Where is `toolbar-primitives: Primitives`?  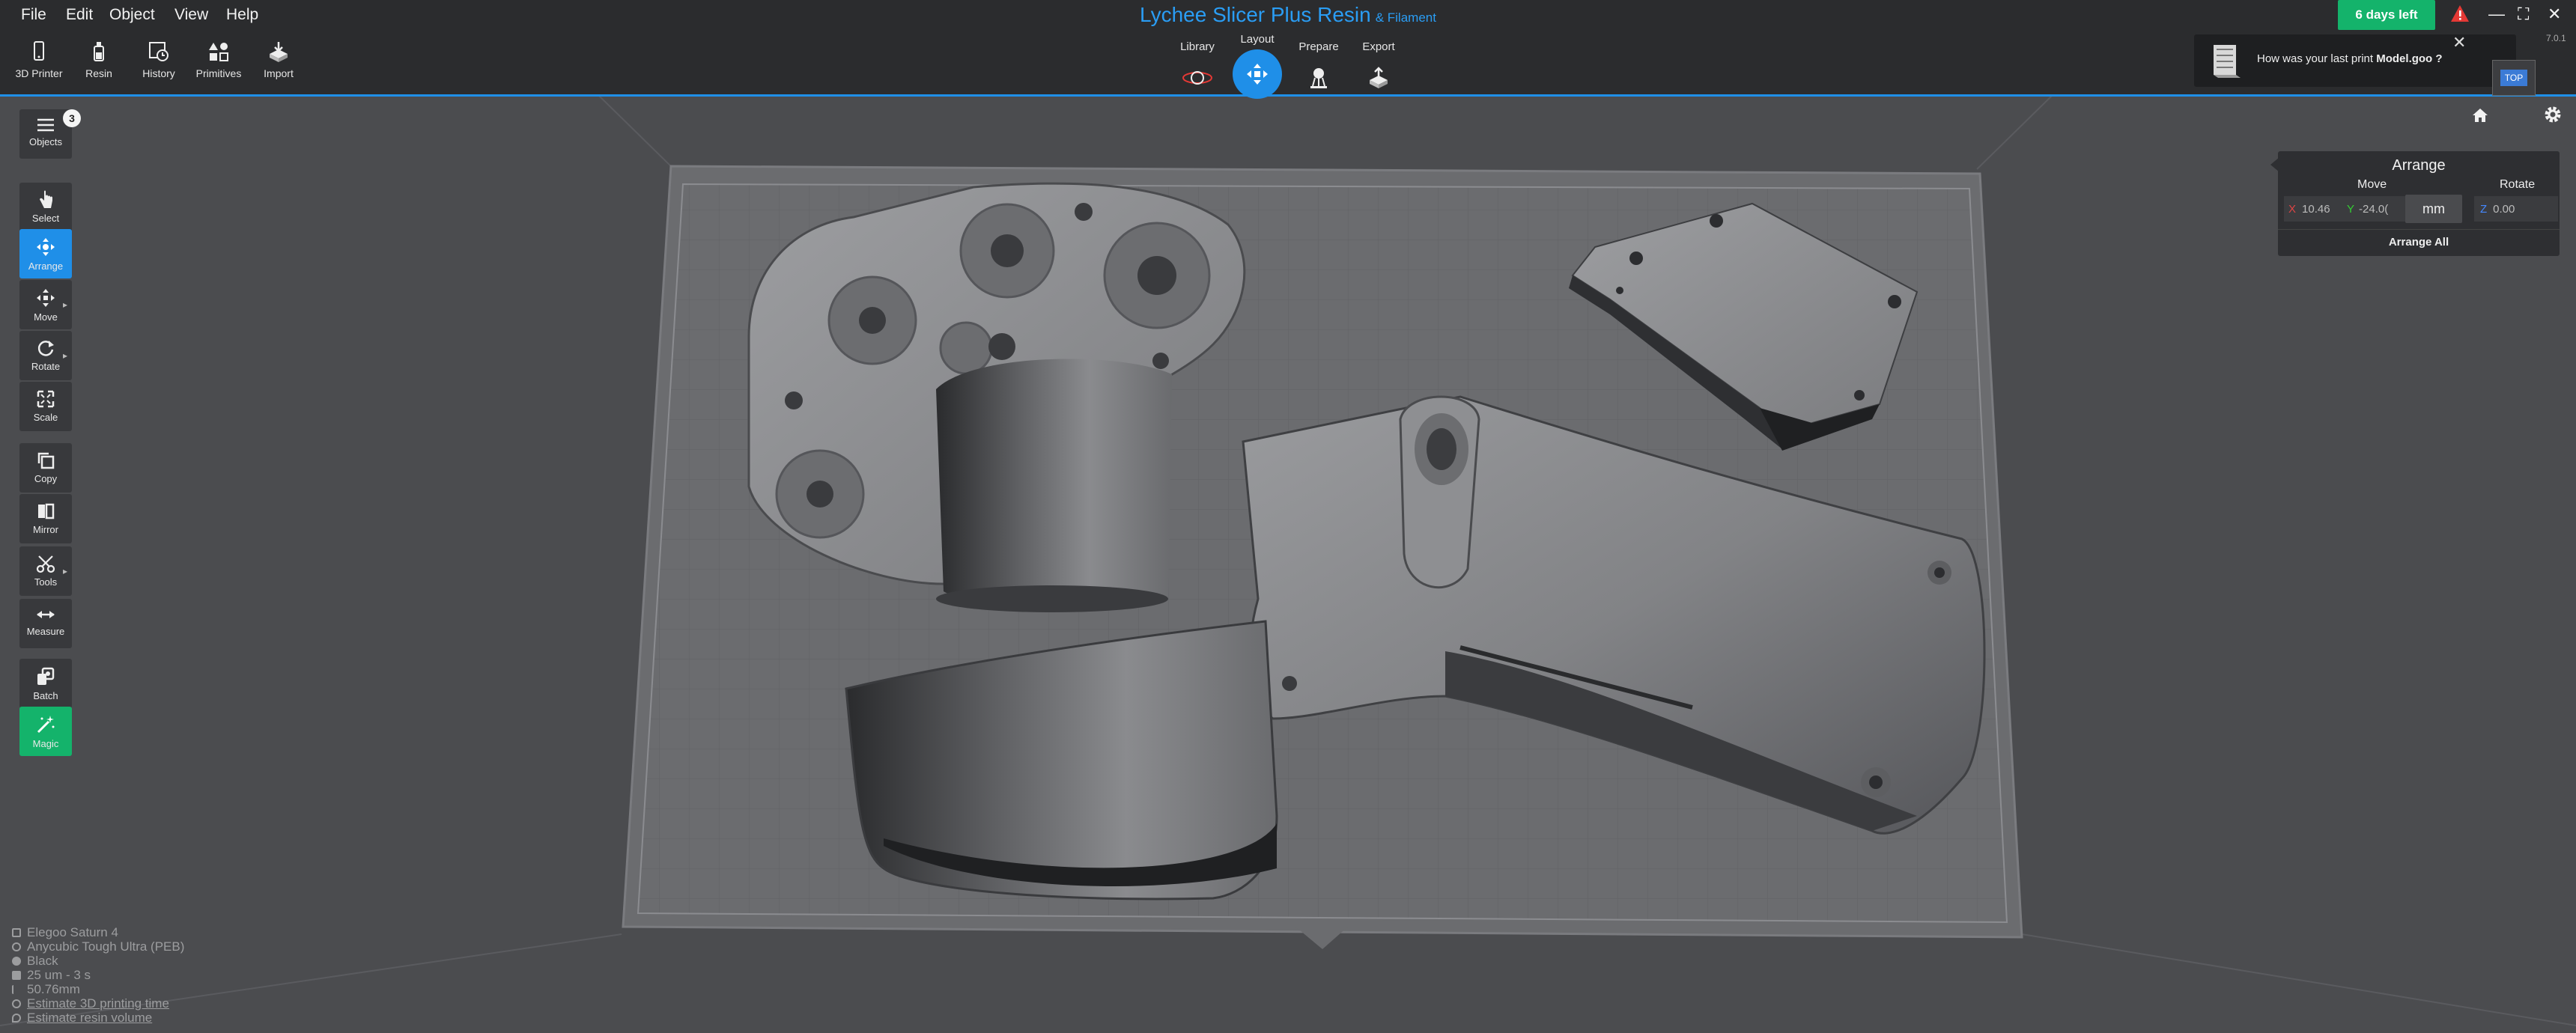
toolbar-primitives: Primitives is located at coordinates (219, 59).